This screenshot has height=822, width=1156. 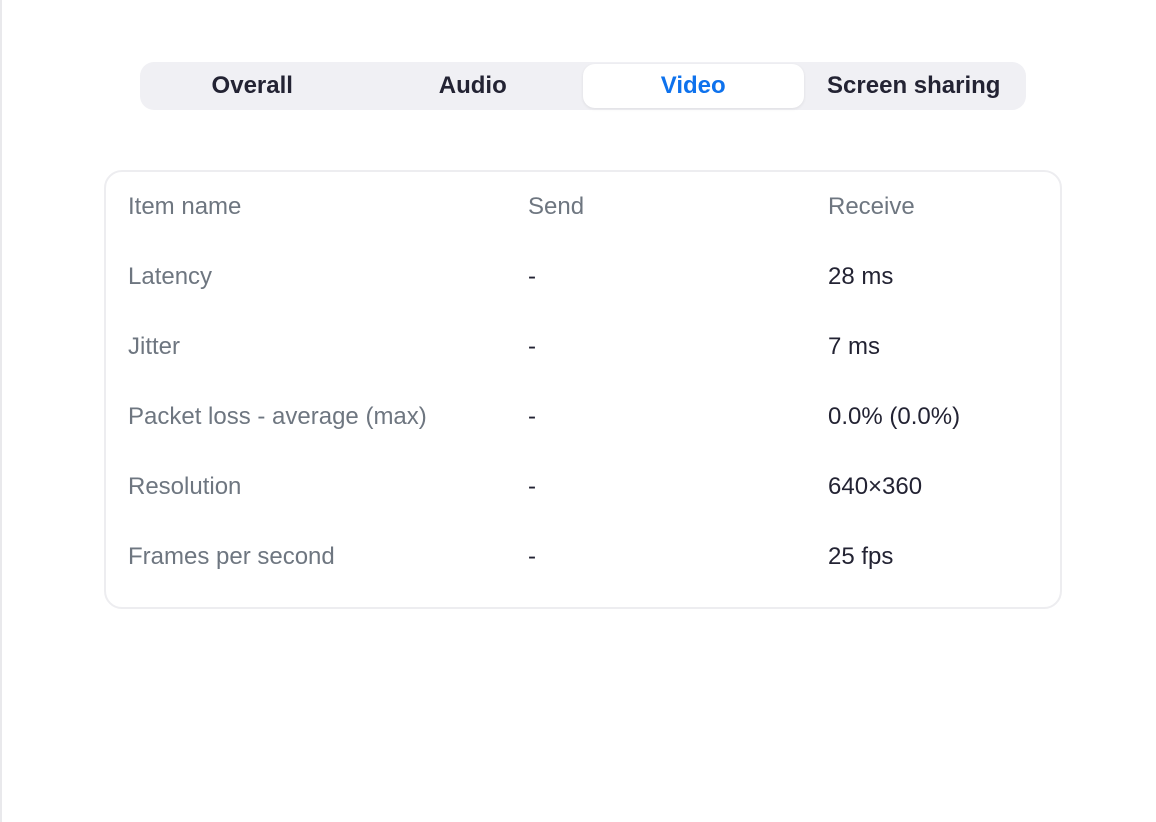 What do you see at coordinates (693, 86) in the screenshot?
I see `tab-video: Video` at bounding box center [693, 86].